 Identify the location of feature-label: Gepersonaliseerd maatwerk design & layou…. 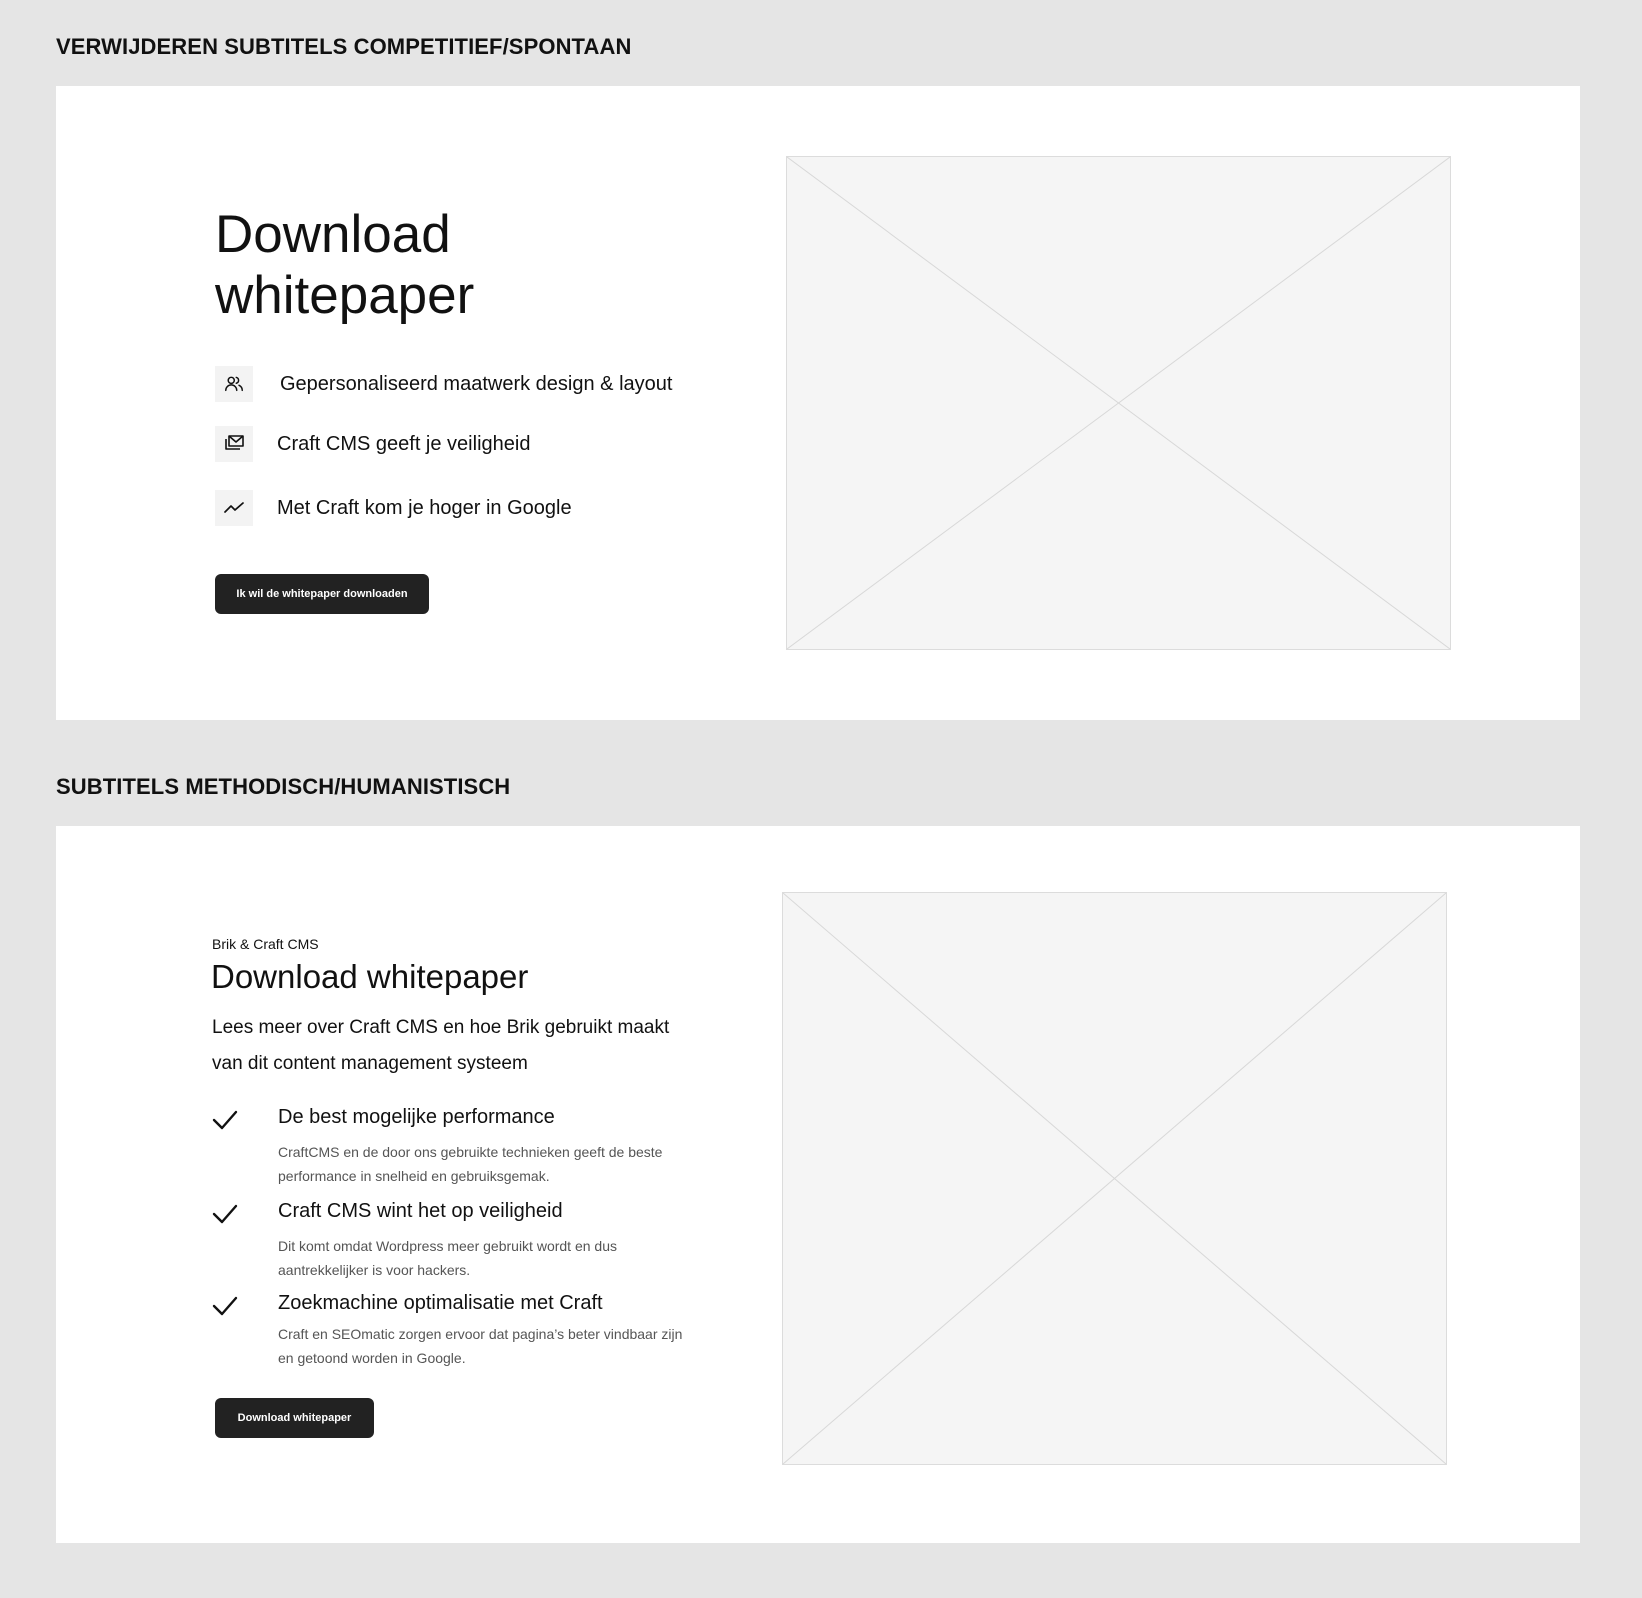
(476, 384).